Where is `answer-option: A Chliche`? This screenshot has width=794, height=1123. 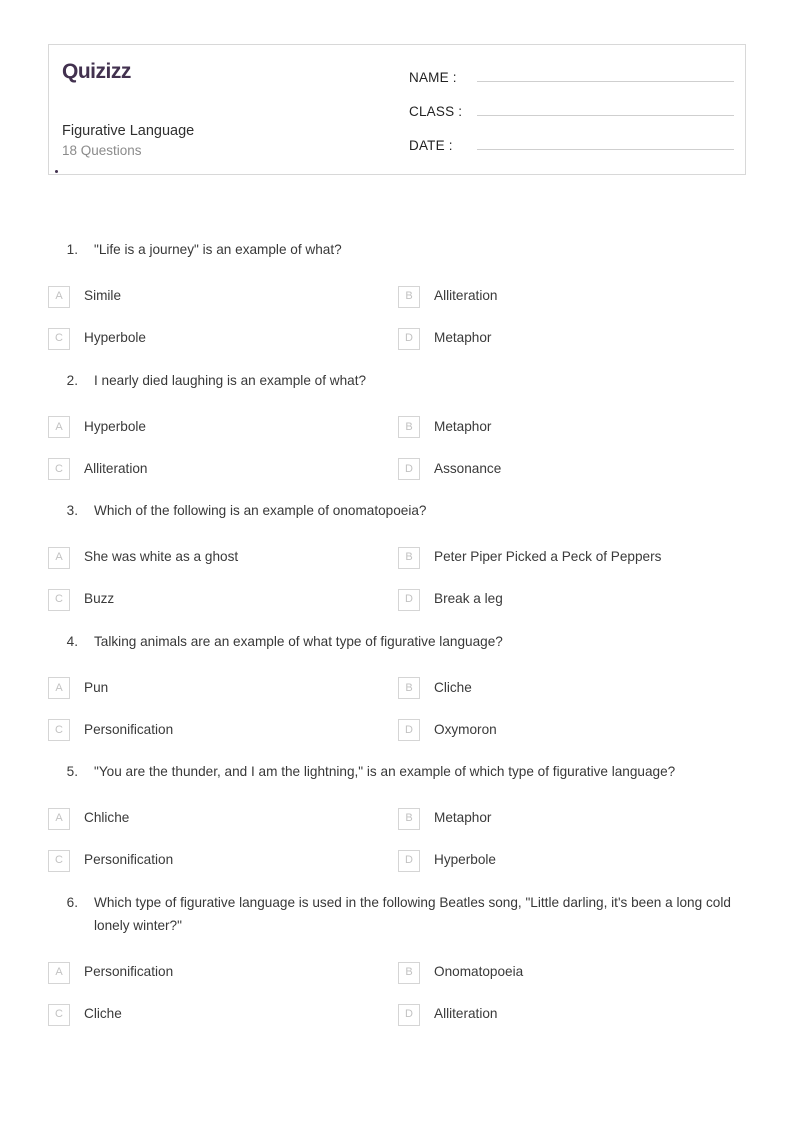 answer-option: A Chliche is located at coordinates (223, 819).